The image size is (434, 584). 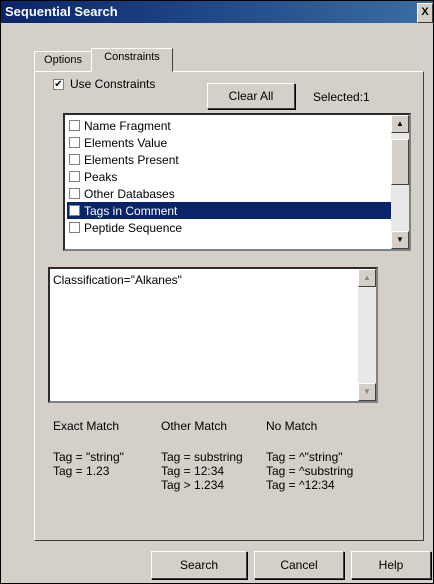 I want to click on list-item-label: Tags in Comment, so click(x=131, y=211).